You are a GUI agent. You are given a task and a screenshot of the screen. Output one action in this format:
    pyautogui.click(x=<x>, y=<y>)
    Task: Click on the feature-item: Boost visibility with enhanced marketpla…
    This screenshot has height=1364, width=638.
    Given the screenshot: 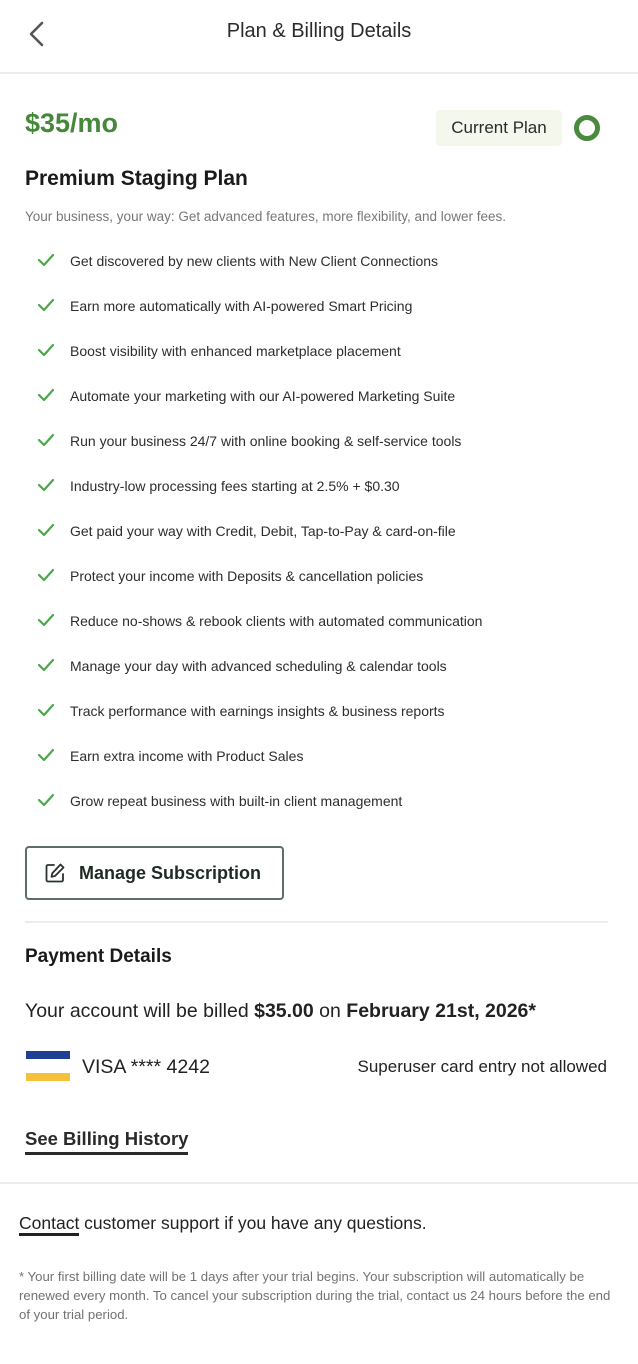 What is the action you would take?
    pyautogui.click(x=319, y=351)
    